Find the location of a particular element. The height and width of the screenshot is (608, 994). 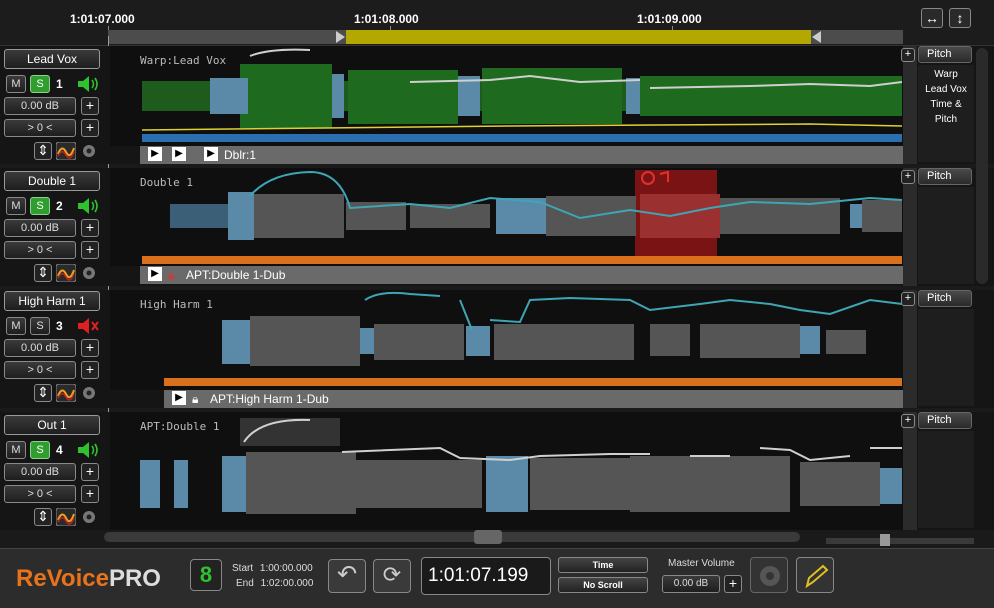

horizontal-scrollbar is located at coordinates (452, 537).